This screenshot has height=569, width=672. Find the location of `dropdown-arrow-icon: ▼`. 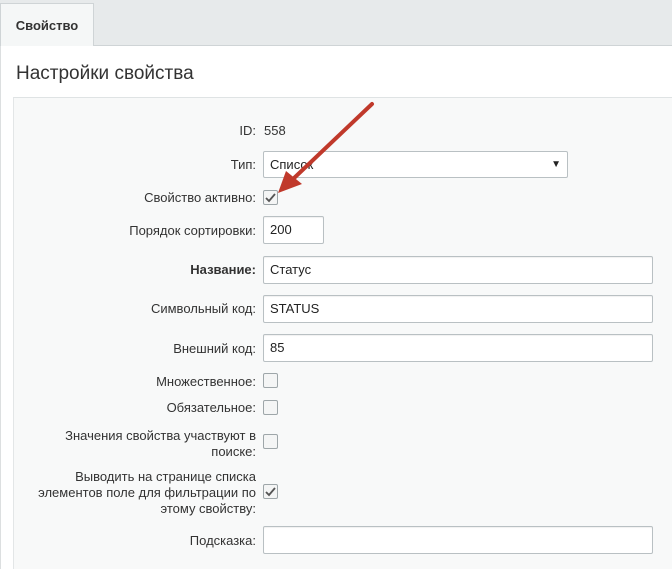

dropdown-arrow-icon: ▼ is located at coordinates (556, 164).